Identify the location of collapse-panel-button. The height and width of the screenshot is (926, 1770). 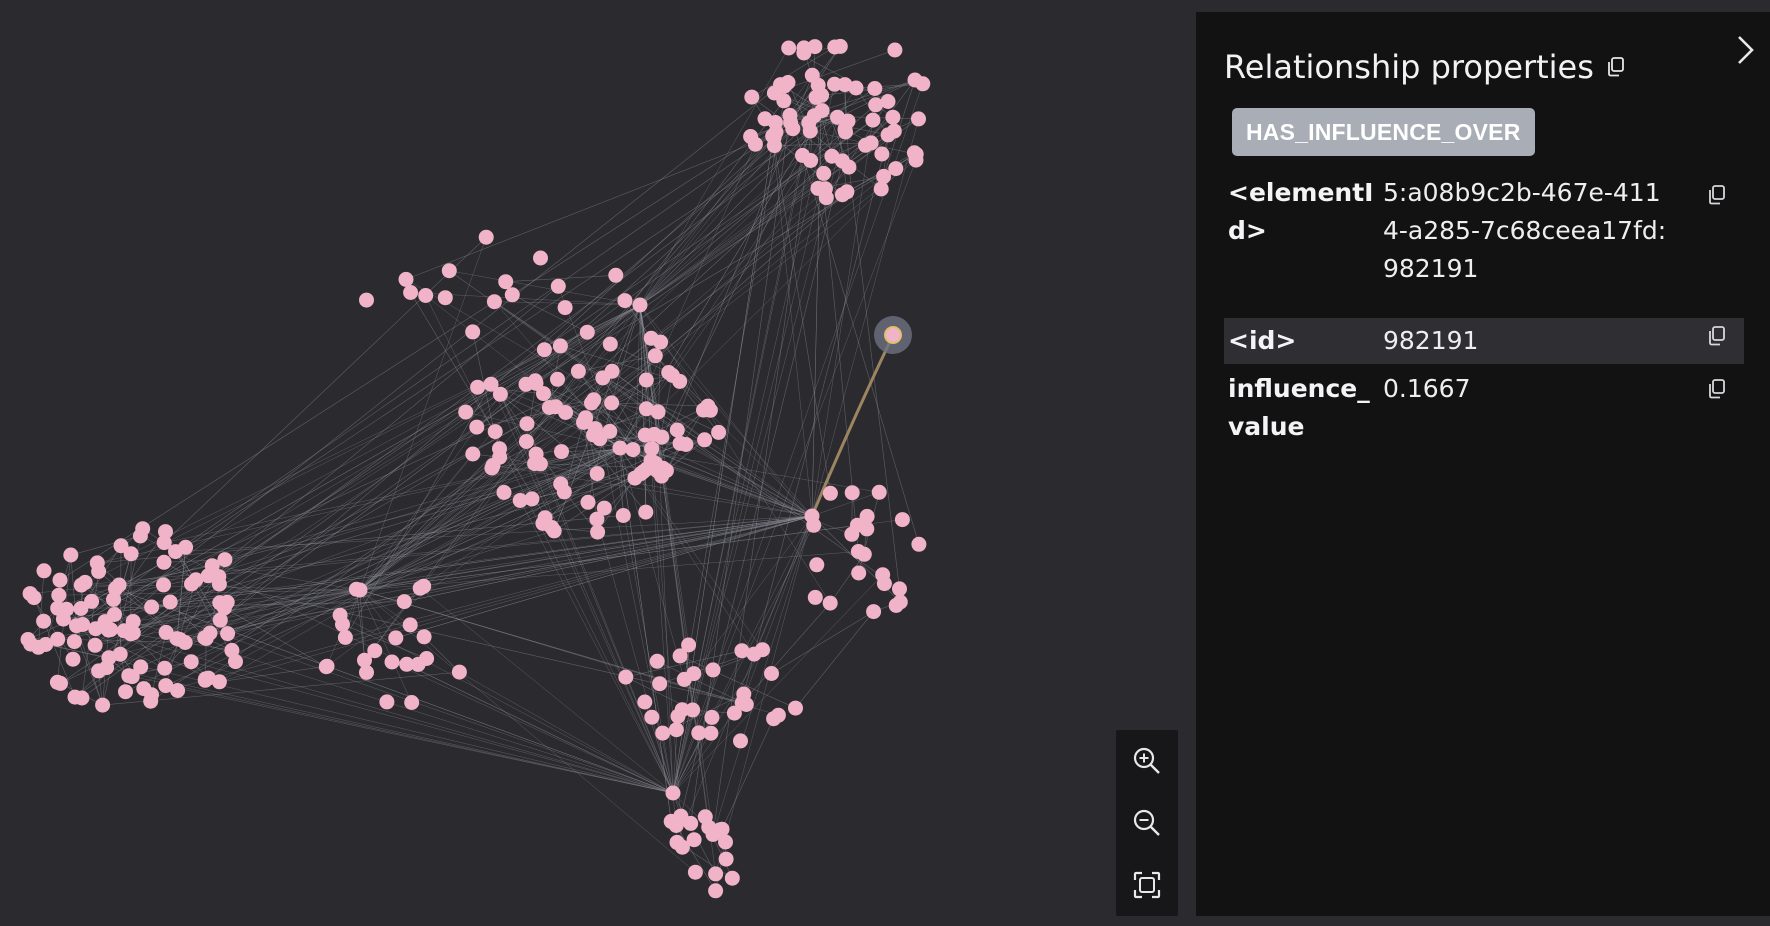
(1745, 50).